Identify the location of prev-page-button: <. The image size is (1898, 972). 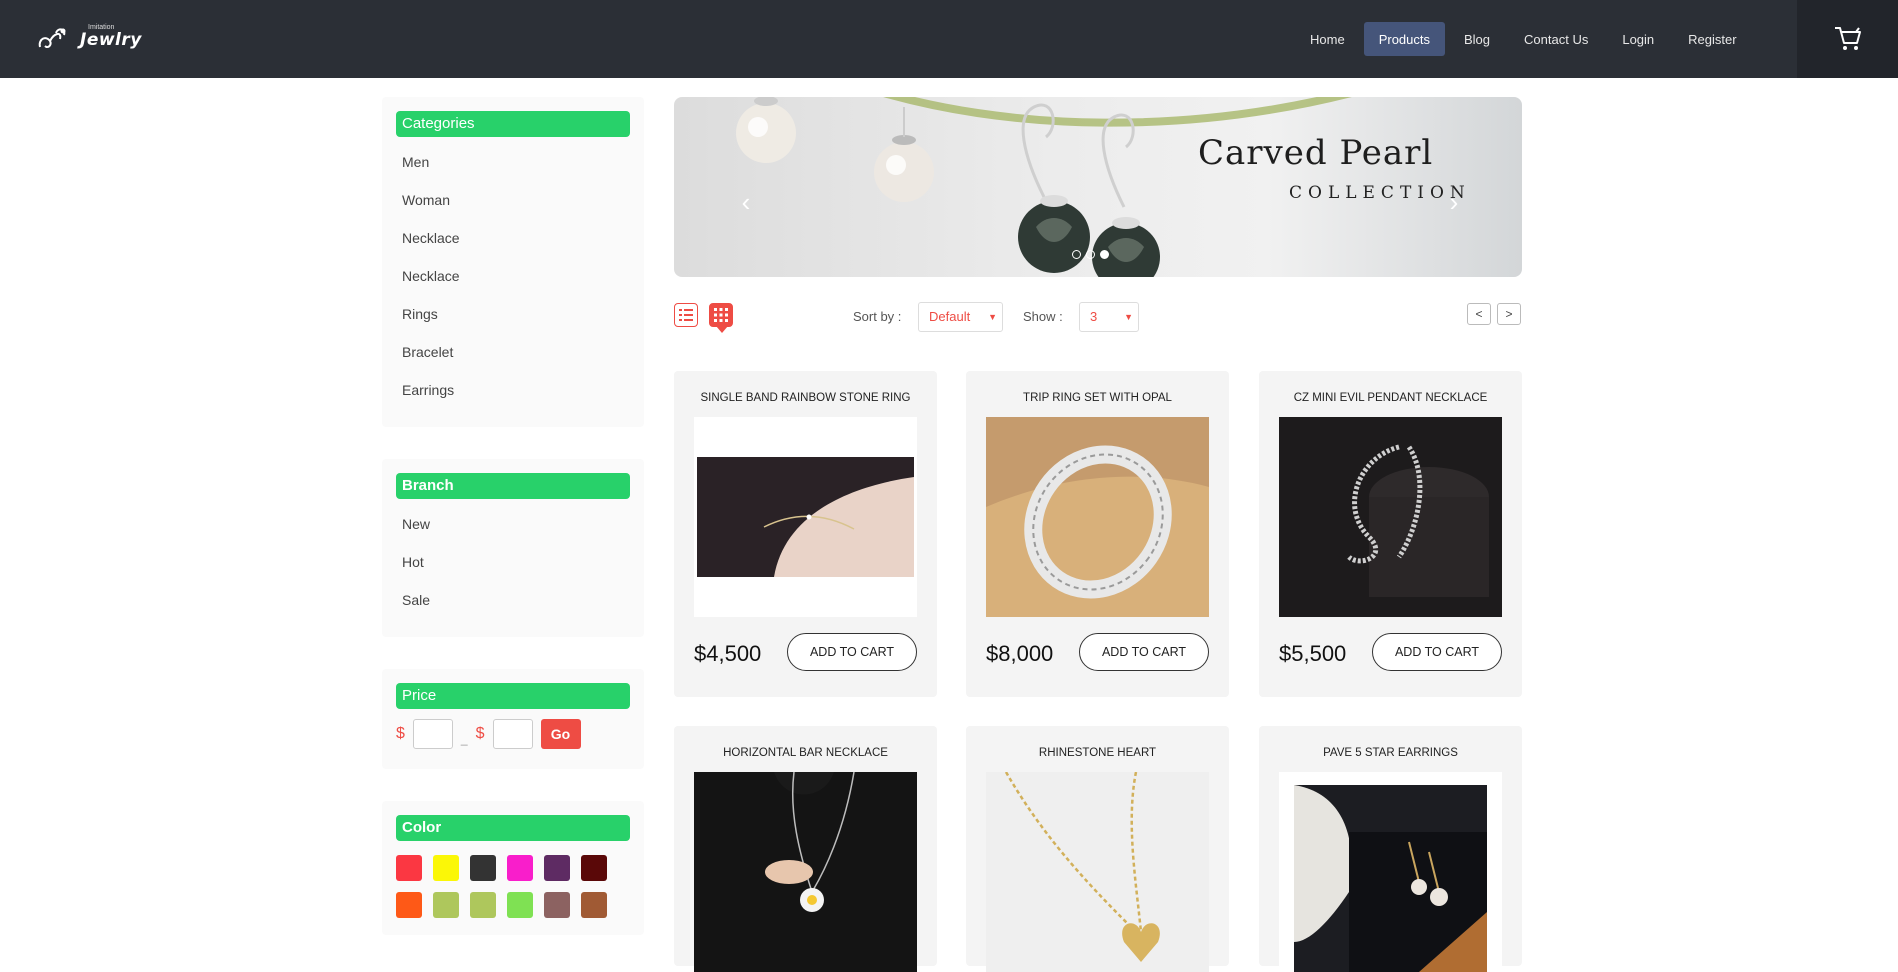
(1479, 314).